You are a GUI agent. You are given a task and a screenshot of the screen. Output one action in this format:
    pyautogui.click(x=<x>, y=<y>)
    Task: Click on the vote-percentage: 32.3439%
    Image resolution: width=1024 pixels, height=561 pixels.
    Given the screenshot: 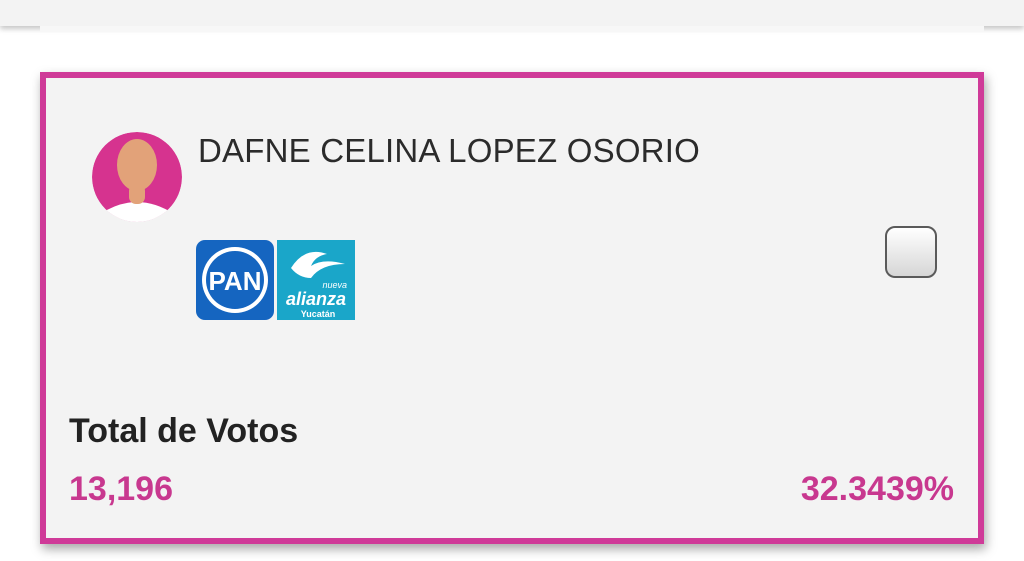 What is the action you would take?
    pyautogui.click(x=877, y=489)
    